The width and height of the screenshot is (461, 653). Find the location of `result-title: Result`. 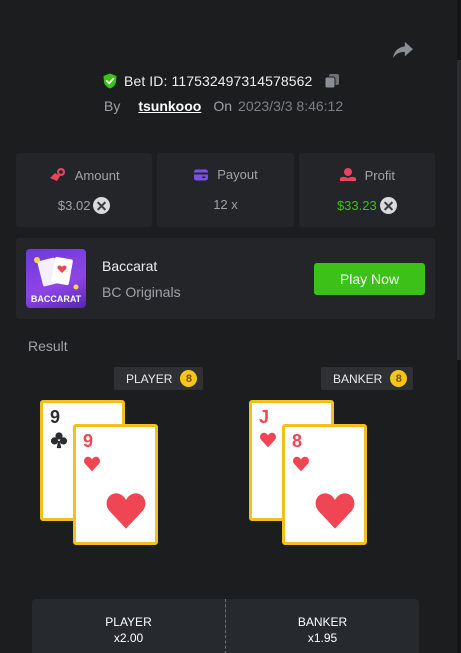

result-title: Result is located at coordinates (48, 346).